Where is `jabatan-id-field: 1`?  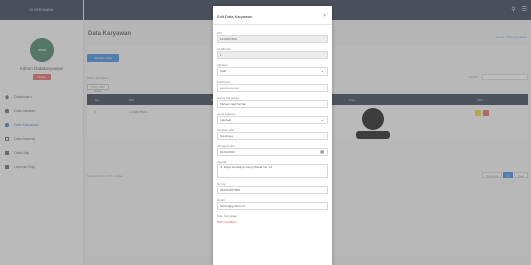
jabatan-id-field: 1 is located at coordinates (272, 55).